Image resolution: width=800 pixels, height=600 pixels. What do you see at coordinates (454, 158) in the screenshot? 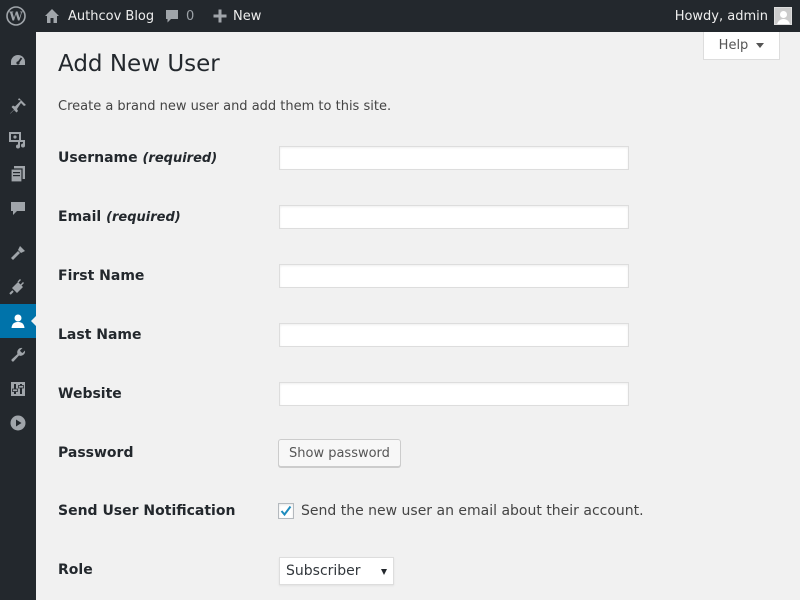
I see `username-input` at bounding box center [454, 158].